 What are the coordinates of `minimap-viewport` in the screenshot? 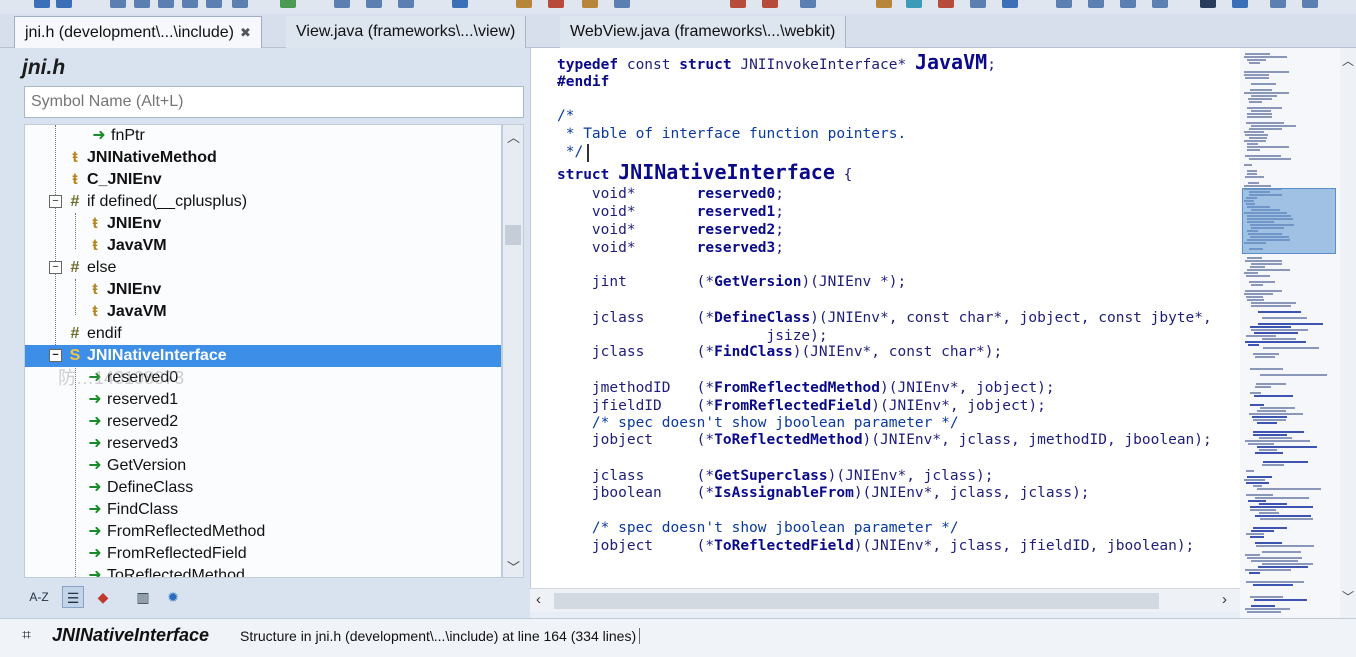 It's located at (1289, 221).